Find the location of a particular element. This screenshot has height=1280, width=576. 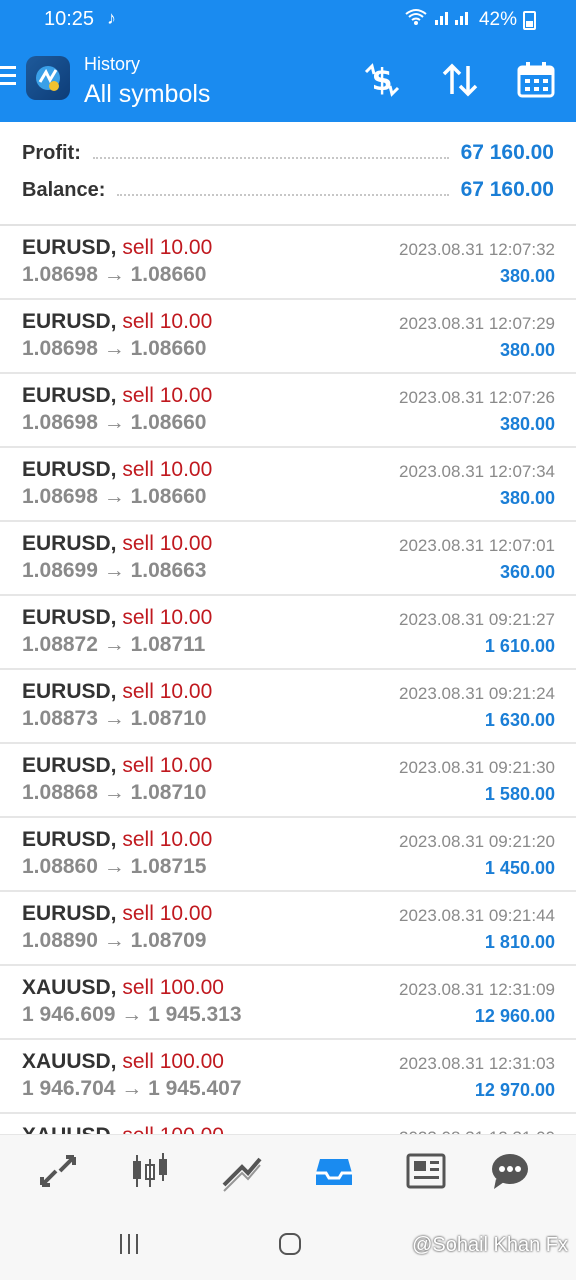

page-subtitle: History is located at coordinates (112, 64).